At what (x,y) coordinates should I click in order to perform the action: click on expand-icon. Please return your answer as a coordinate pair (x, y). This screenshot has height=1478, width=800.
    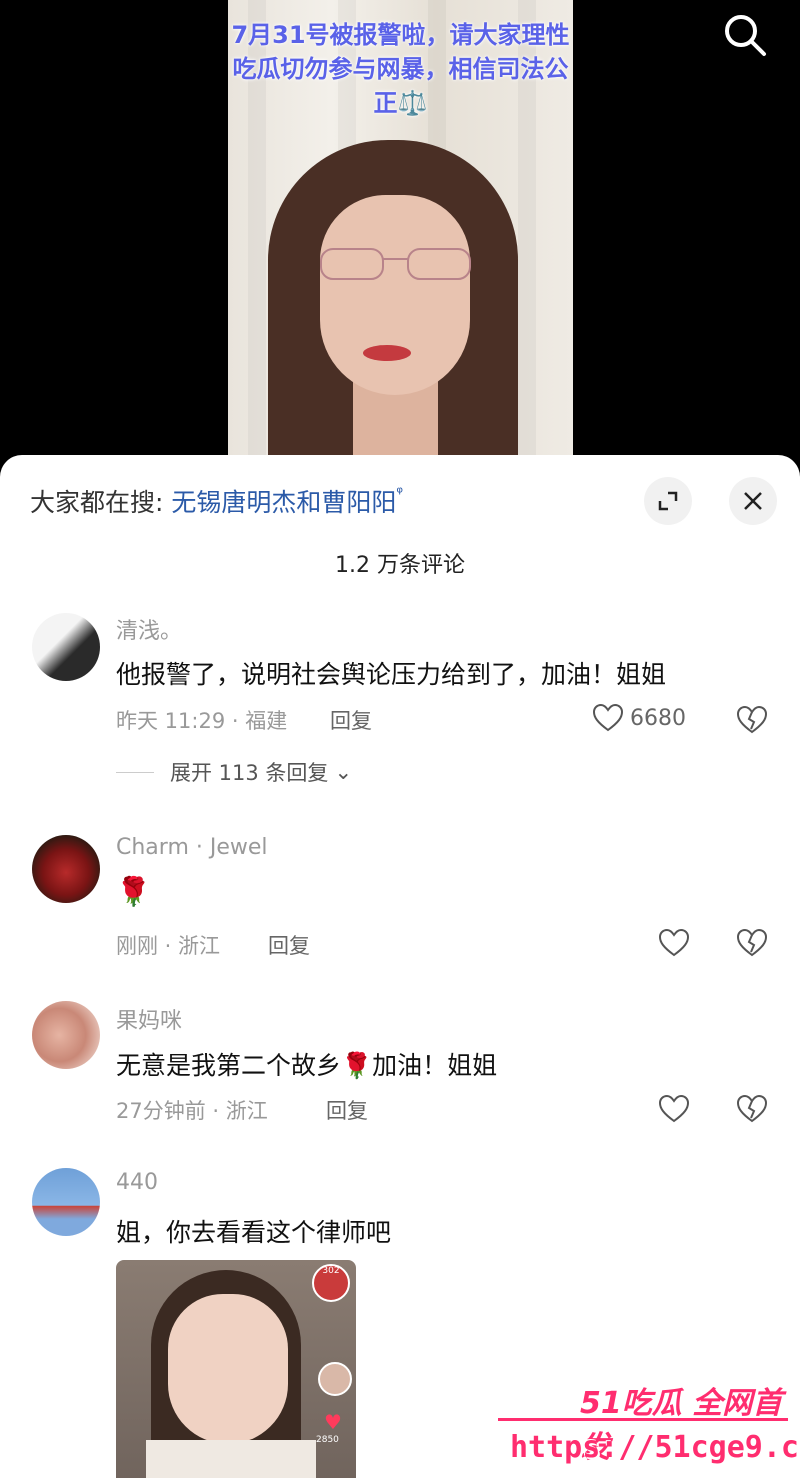
    Looking at the image, I should click on (668, 501).